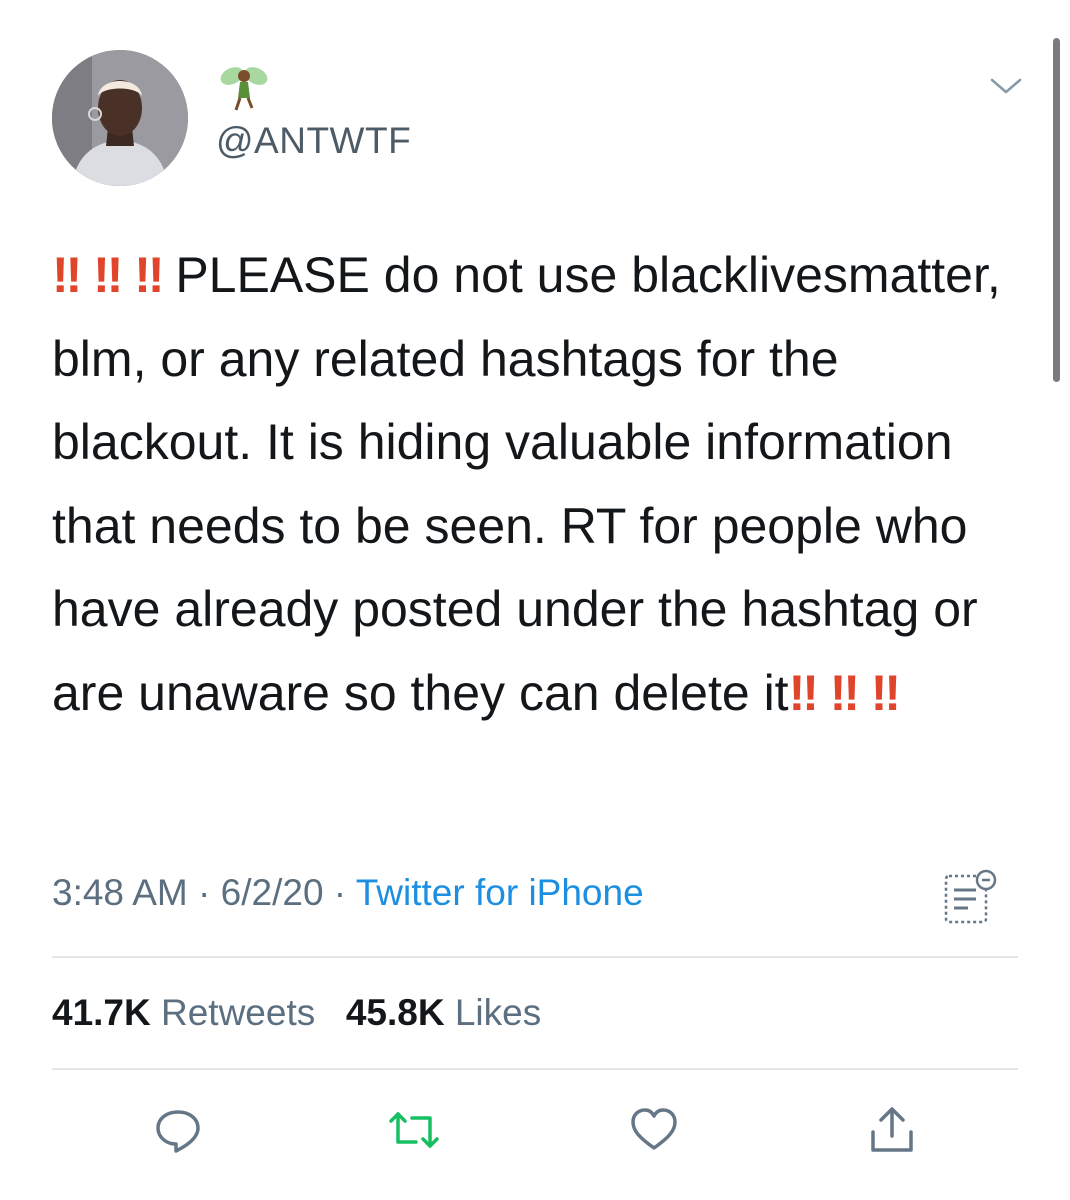  What do you see at coordinates (395, 1012) in the screenshot?
I see `like-count: 45.8K` at bounding box center [395, 1012].